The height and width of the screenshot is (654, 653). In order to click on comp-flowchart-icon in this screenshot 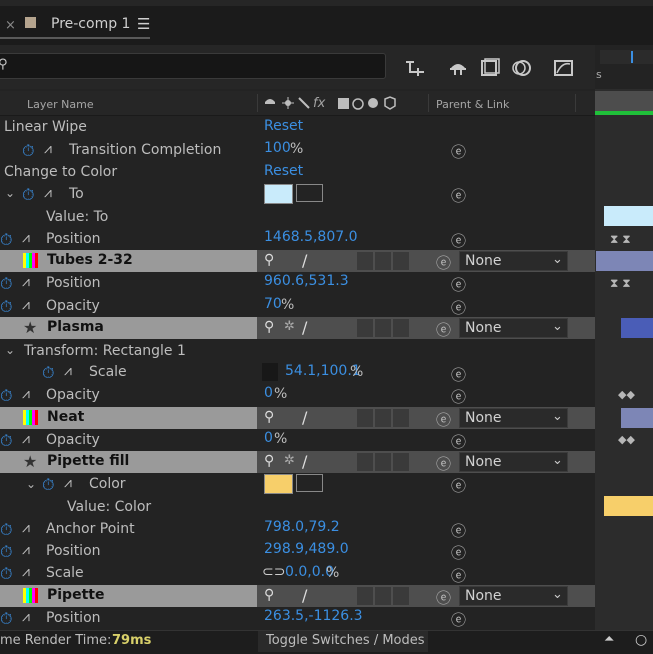, I will do `click(415, 68)`.